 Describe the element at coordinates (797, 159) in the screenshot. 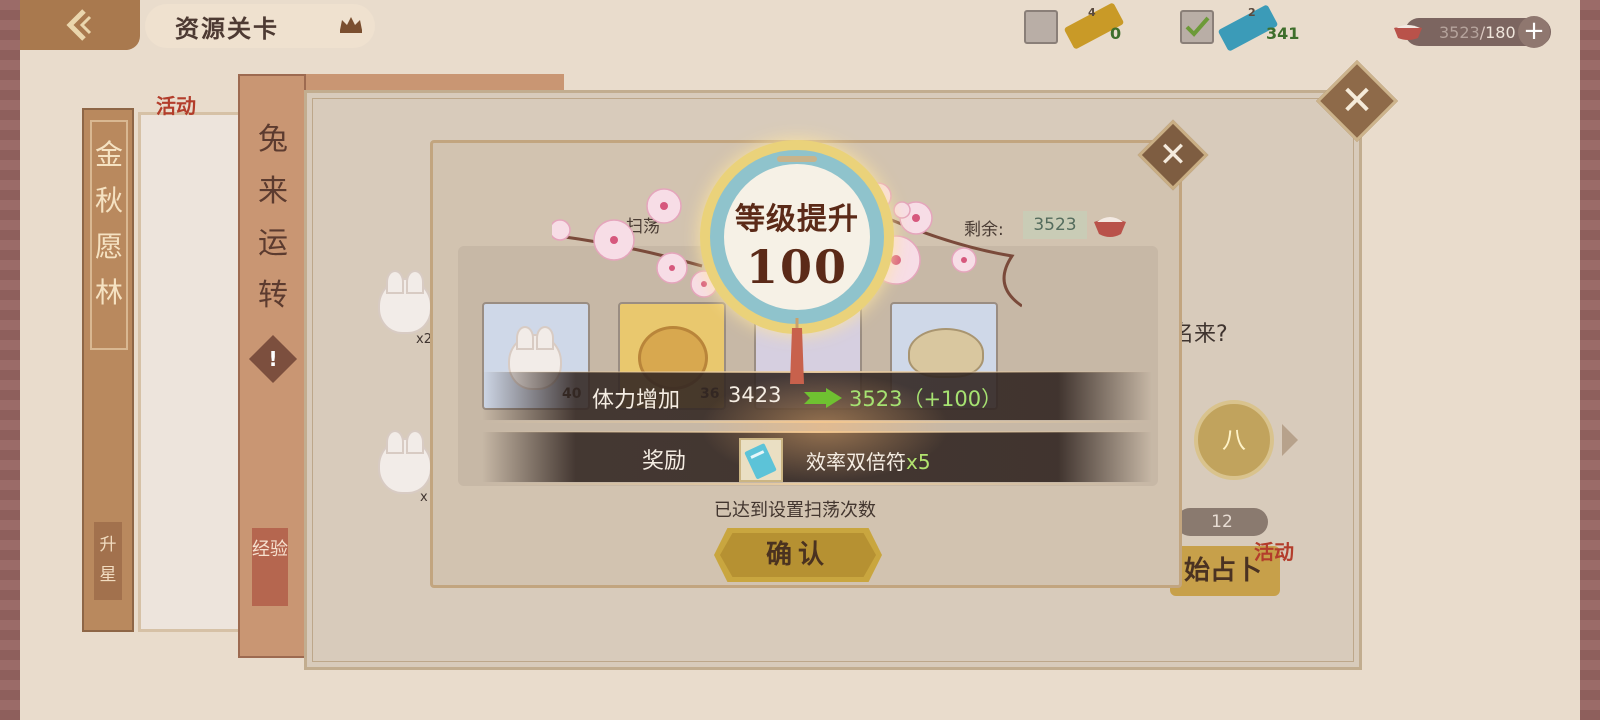

I see `medal-tab` at that location.